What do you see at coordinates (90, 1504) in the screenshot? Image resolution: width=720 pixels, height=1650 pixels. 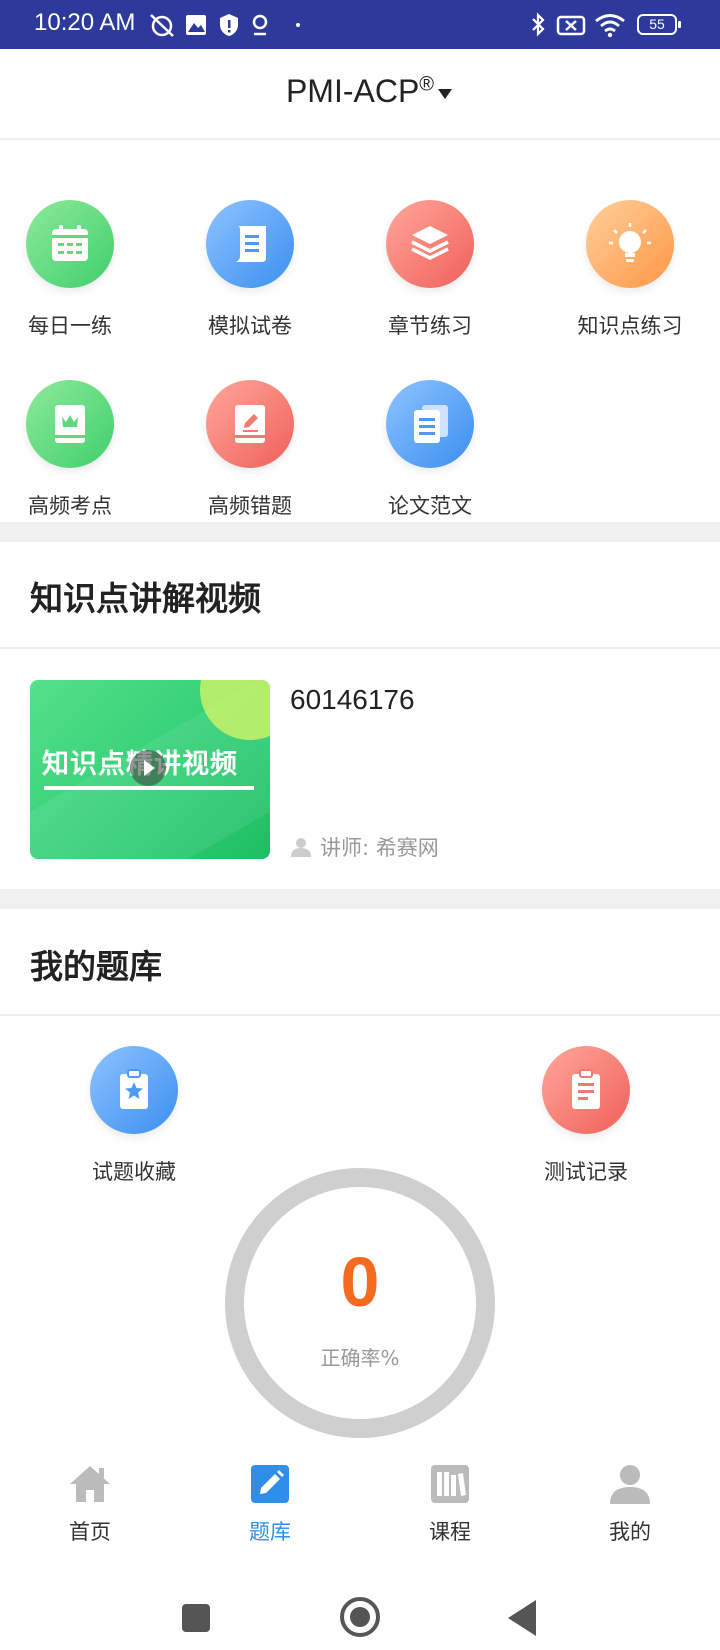 I see `nav-home: 首页` at bounding box center [90, 1504].